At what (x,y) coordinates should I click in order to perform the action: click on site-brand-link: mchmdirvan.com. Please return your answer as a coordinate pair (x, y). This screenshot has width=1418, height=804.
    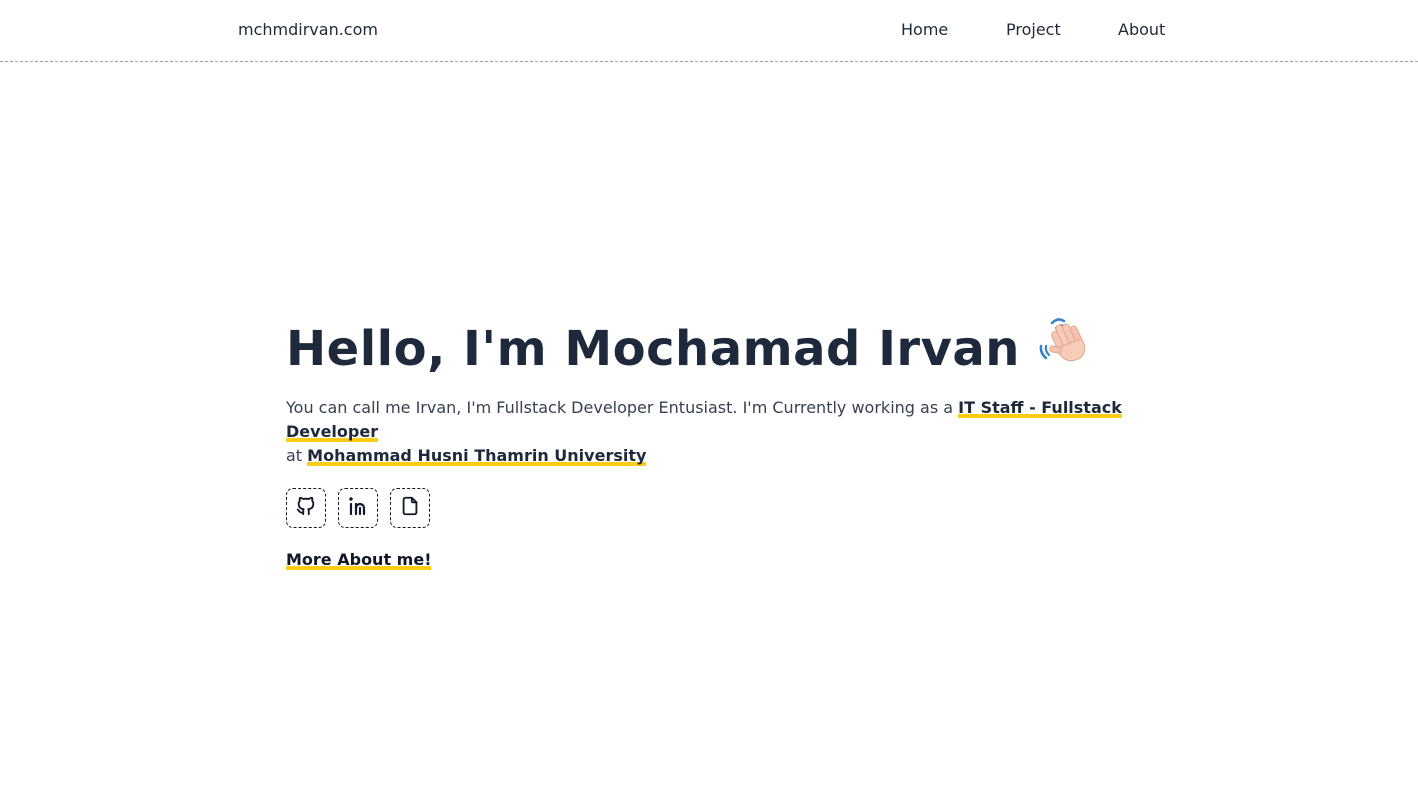
    Looking at the image, I should click on (308, 30).